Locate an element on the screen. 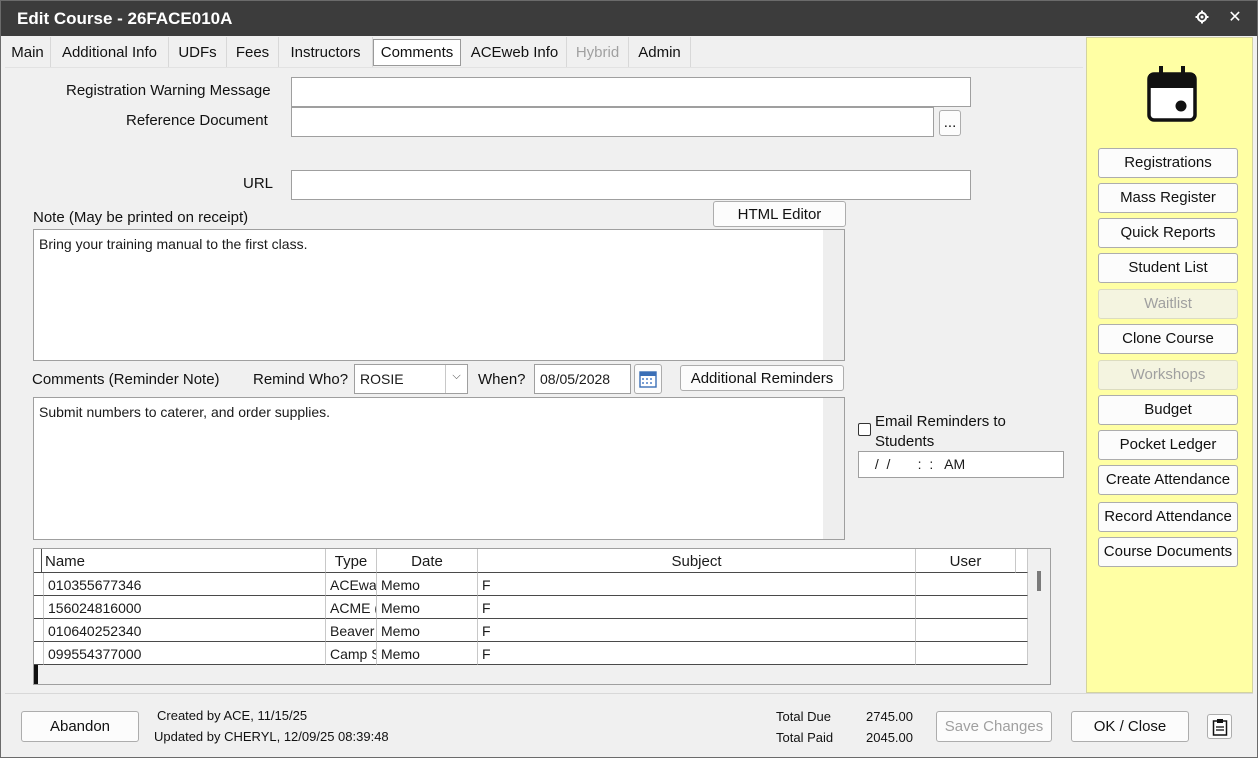  clipboard-icon is located at coordinates (1219, 727).